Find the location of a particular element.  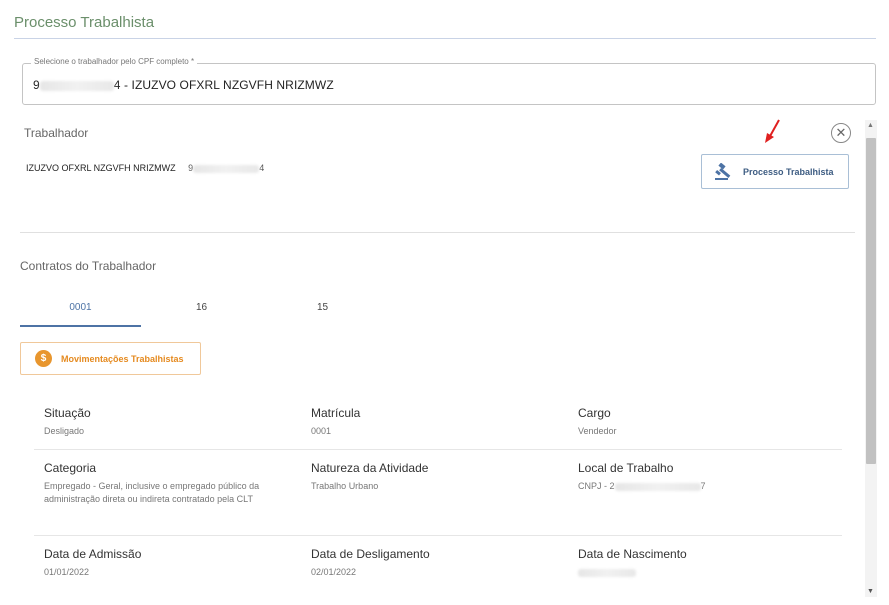

detail-label: Data de Nascimento is located at coordinates (632, 554).